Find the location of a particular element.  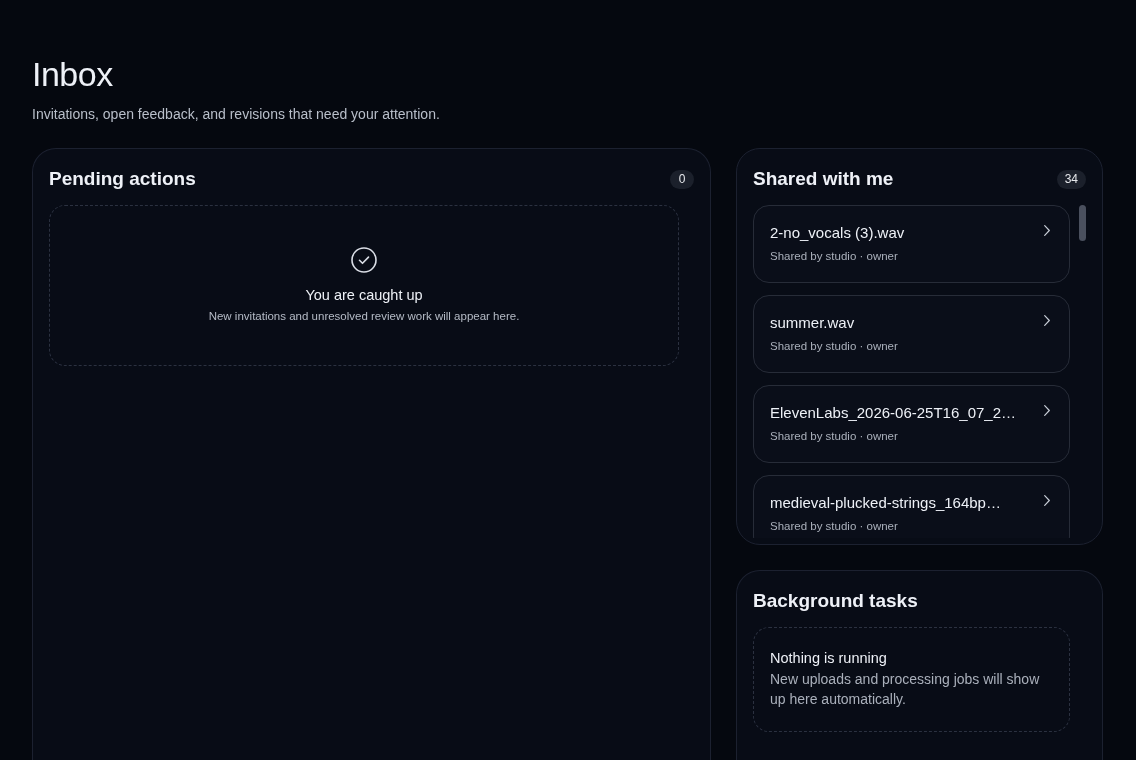

empty-state-description: New uploads and processing jobs will show up here automatically. is located at coordinates (905, 689).